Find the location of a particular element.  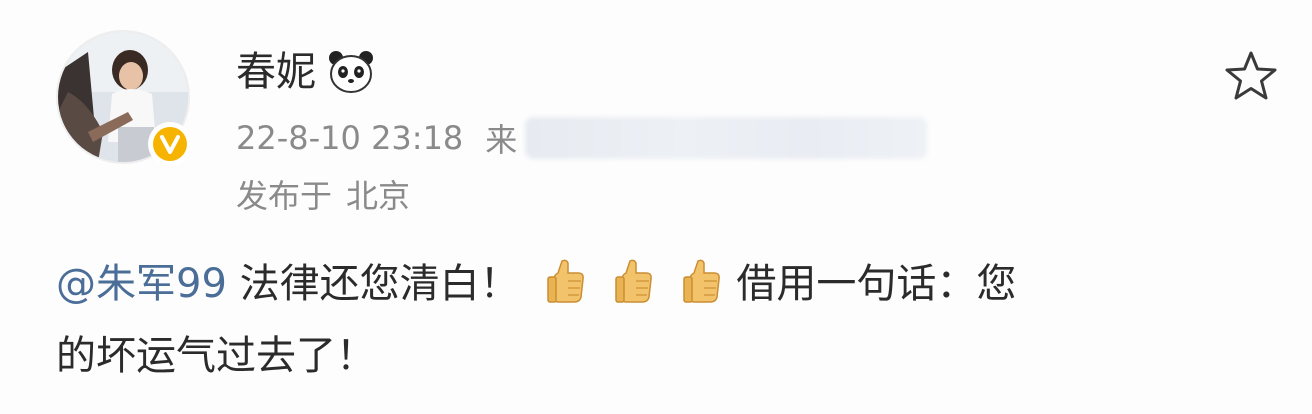

location-label: 发布于 is located at coordinates (284, 196).